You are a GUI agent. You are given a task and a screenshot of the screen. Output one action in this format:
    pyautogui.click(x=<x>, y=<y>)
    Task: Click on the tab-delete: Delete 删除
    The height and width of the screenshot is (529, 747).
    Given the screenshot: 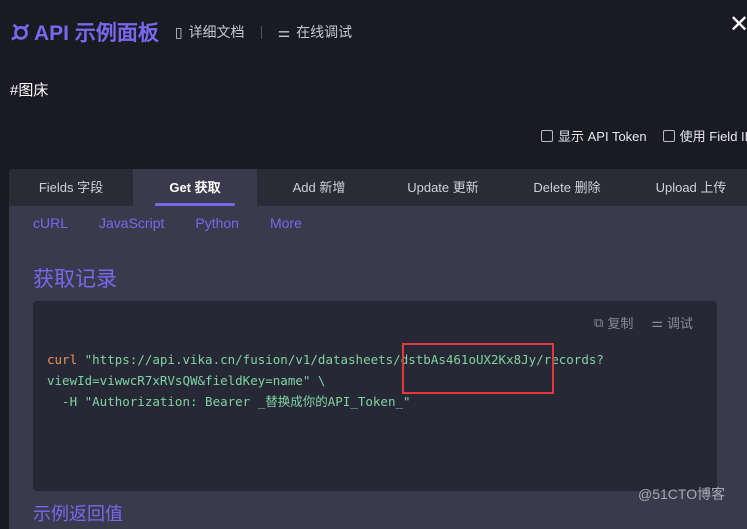 What is the action you would take?
    pyautogui.click(x=567, y=187)
    